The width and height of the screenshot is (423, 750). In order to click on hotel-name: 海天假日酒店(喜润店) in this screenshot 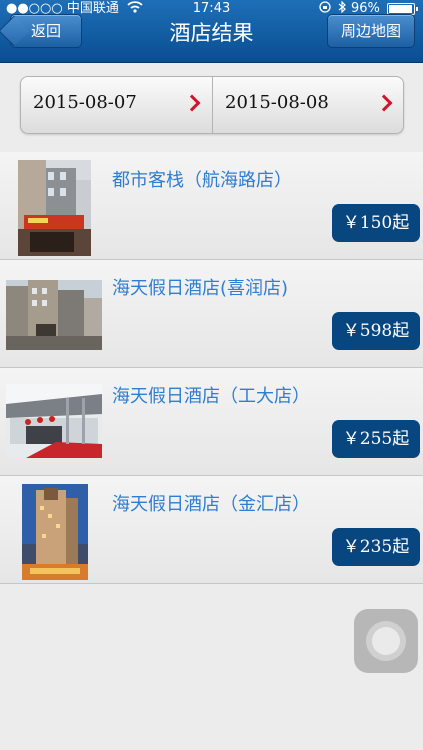, I will do `click(200, 288)`.